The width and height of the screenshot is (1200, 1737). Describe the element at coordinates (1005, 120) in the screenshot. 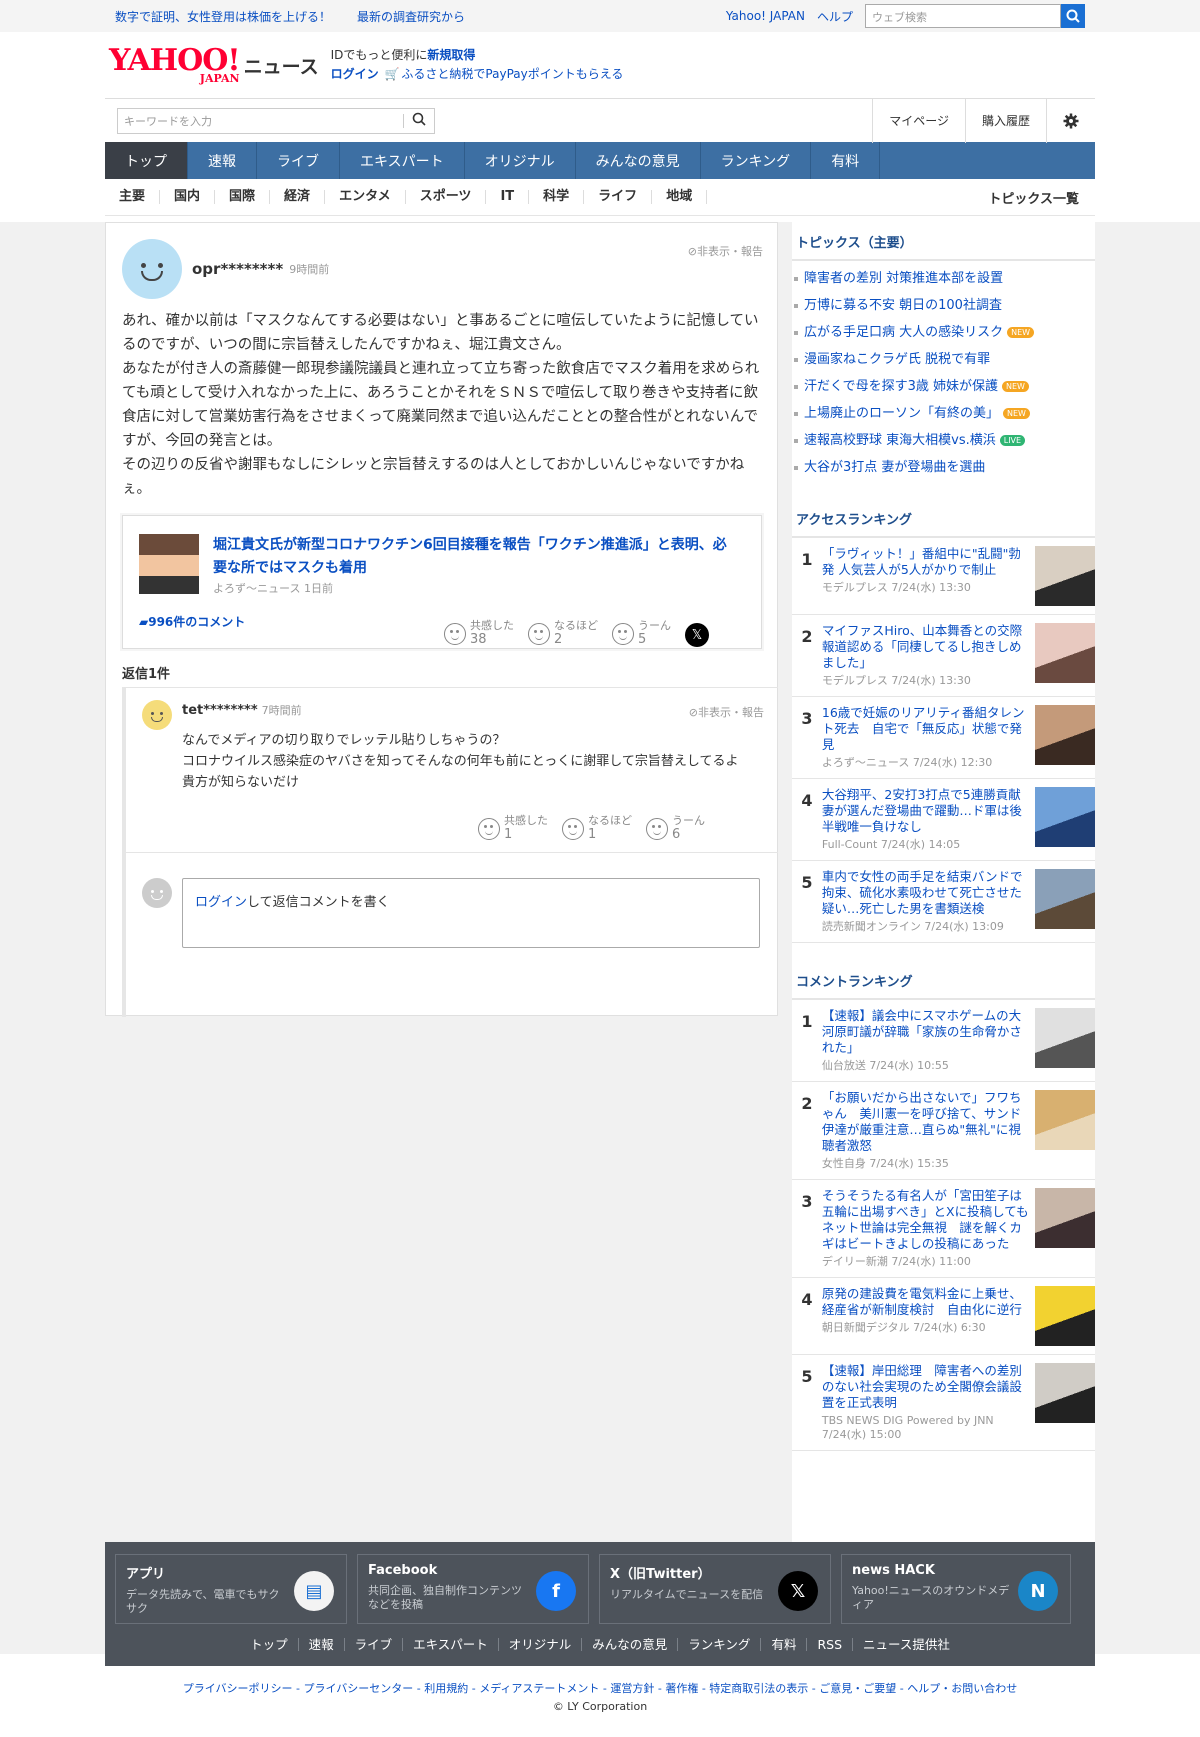

I see `history-link: 購入履歴` at that location.